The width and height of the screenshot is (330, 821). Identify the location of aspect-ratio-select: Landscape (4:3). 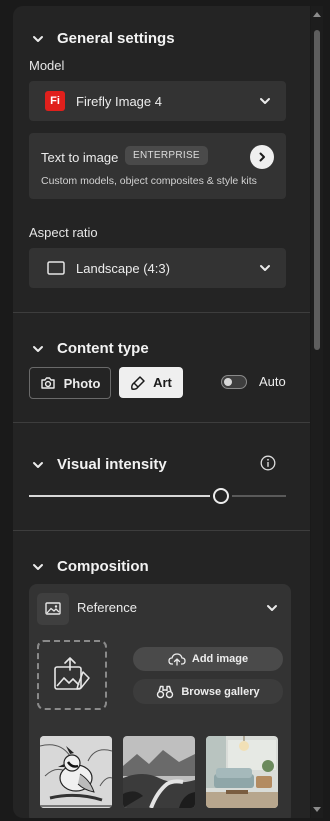
(157, 268).